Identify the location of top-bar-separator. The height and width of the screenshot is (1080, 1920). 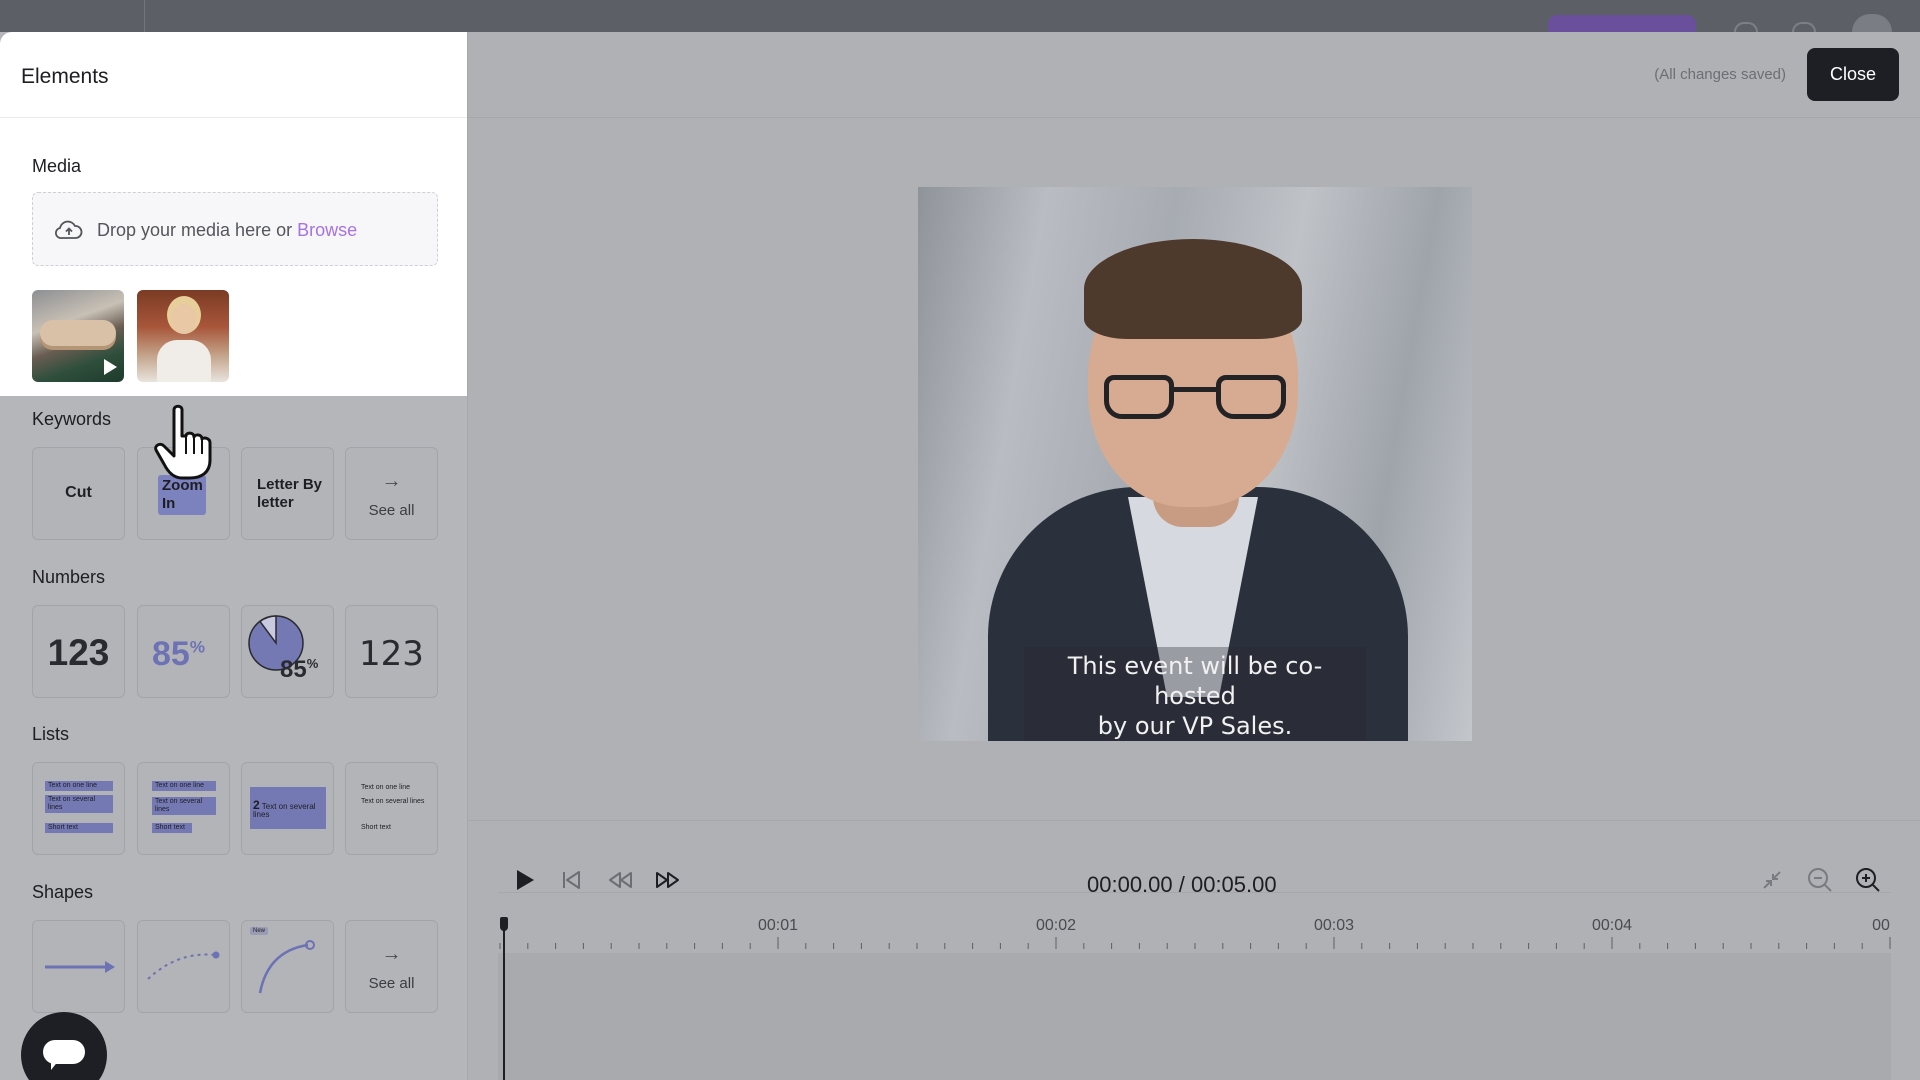
(144, 16).